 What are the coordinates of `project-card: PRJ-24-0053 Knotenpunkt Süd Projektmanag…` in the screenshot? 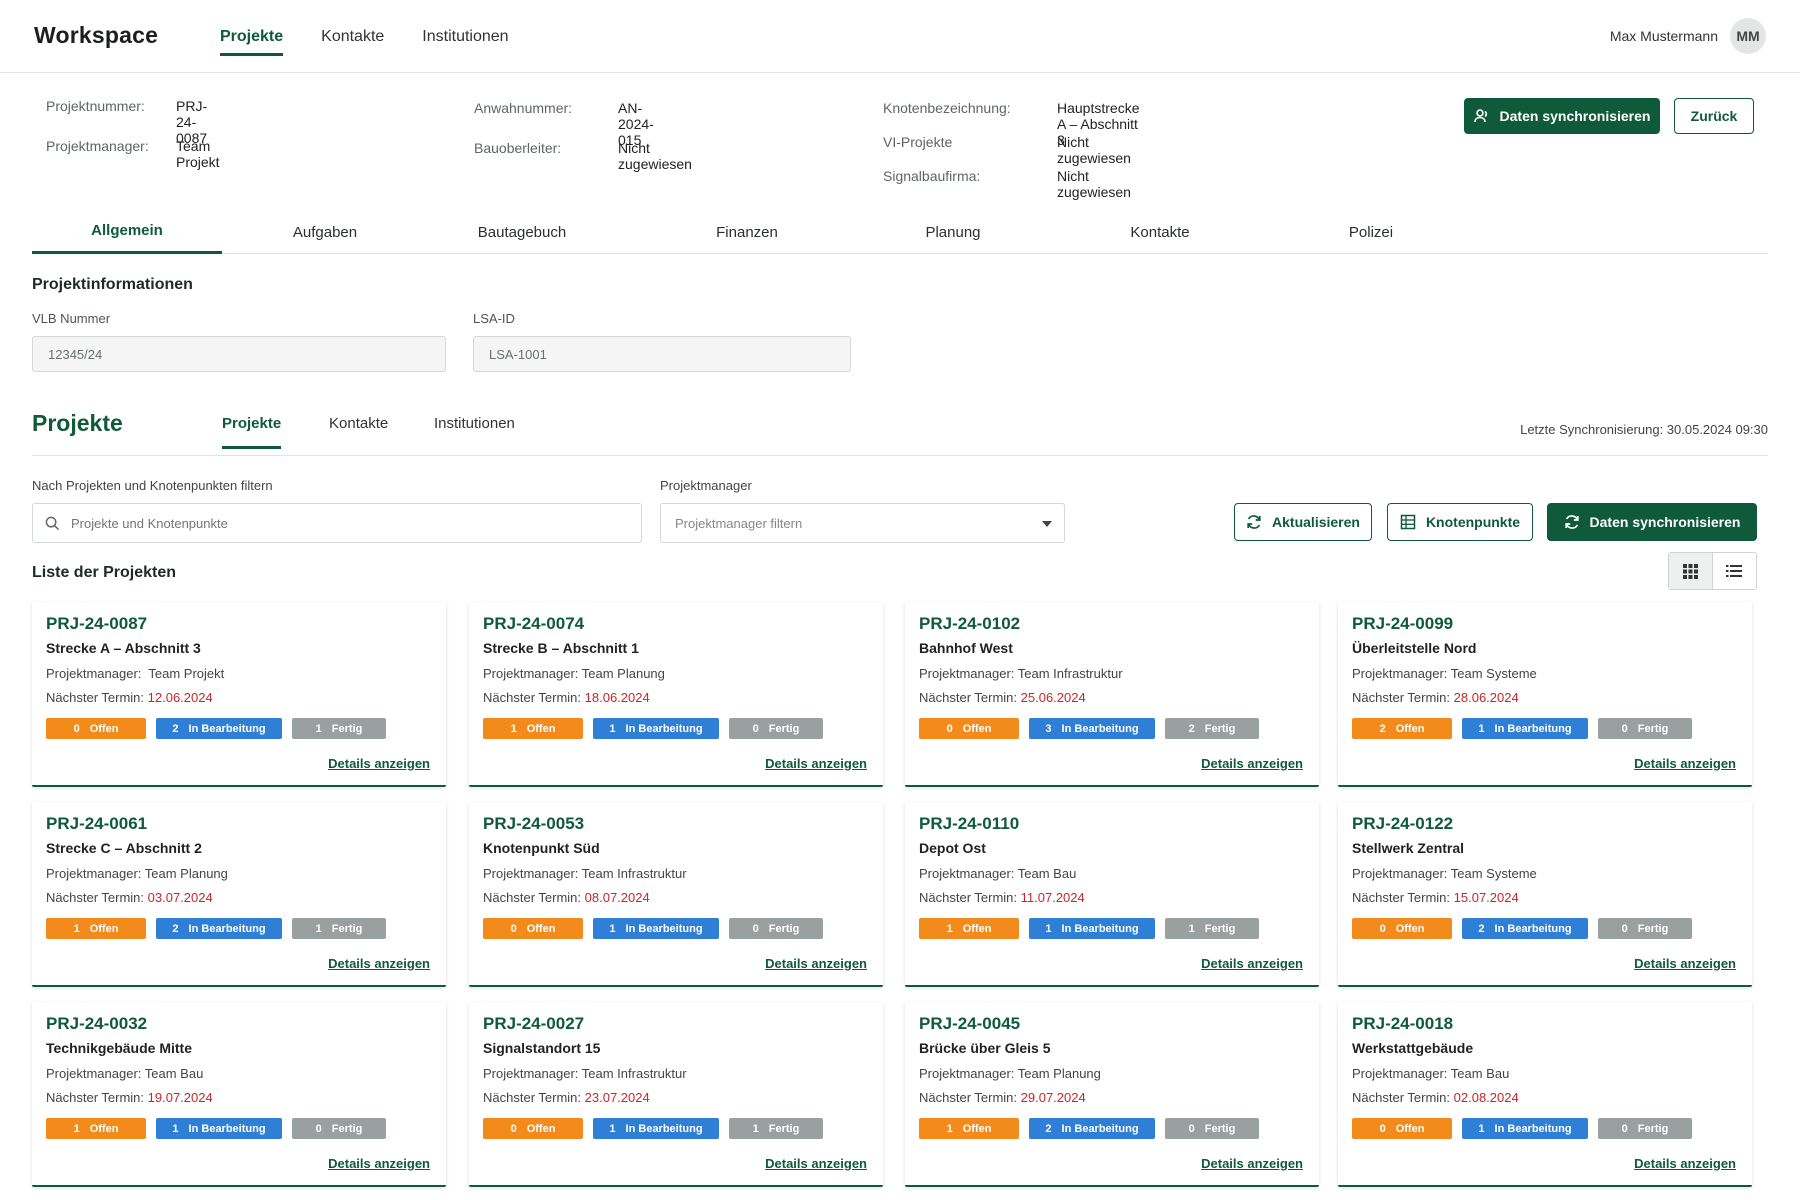 It's located at (676, 894).